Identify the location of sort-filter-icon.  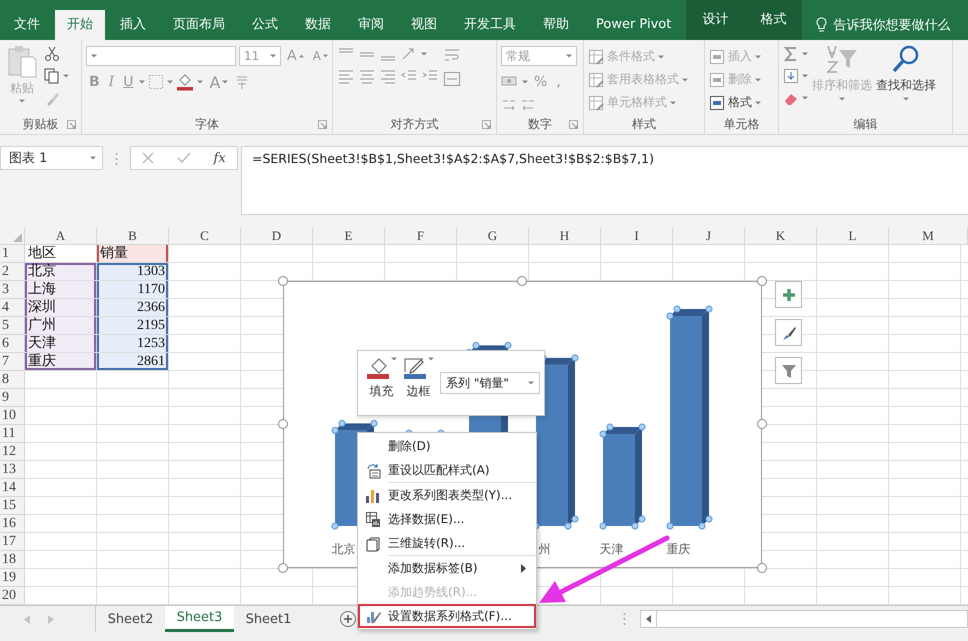
(842, 59).